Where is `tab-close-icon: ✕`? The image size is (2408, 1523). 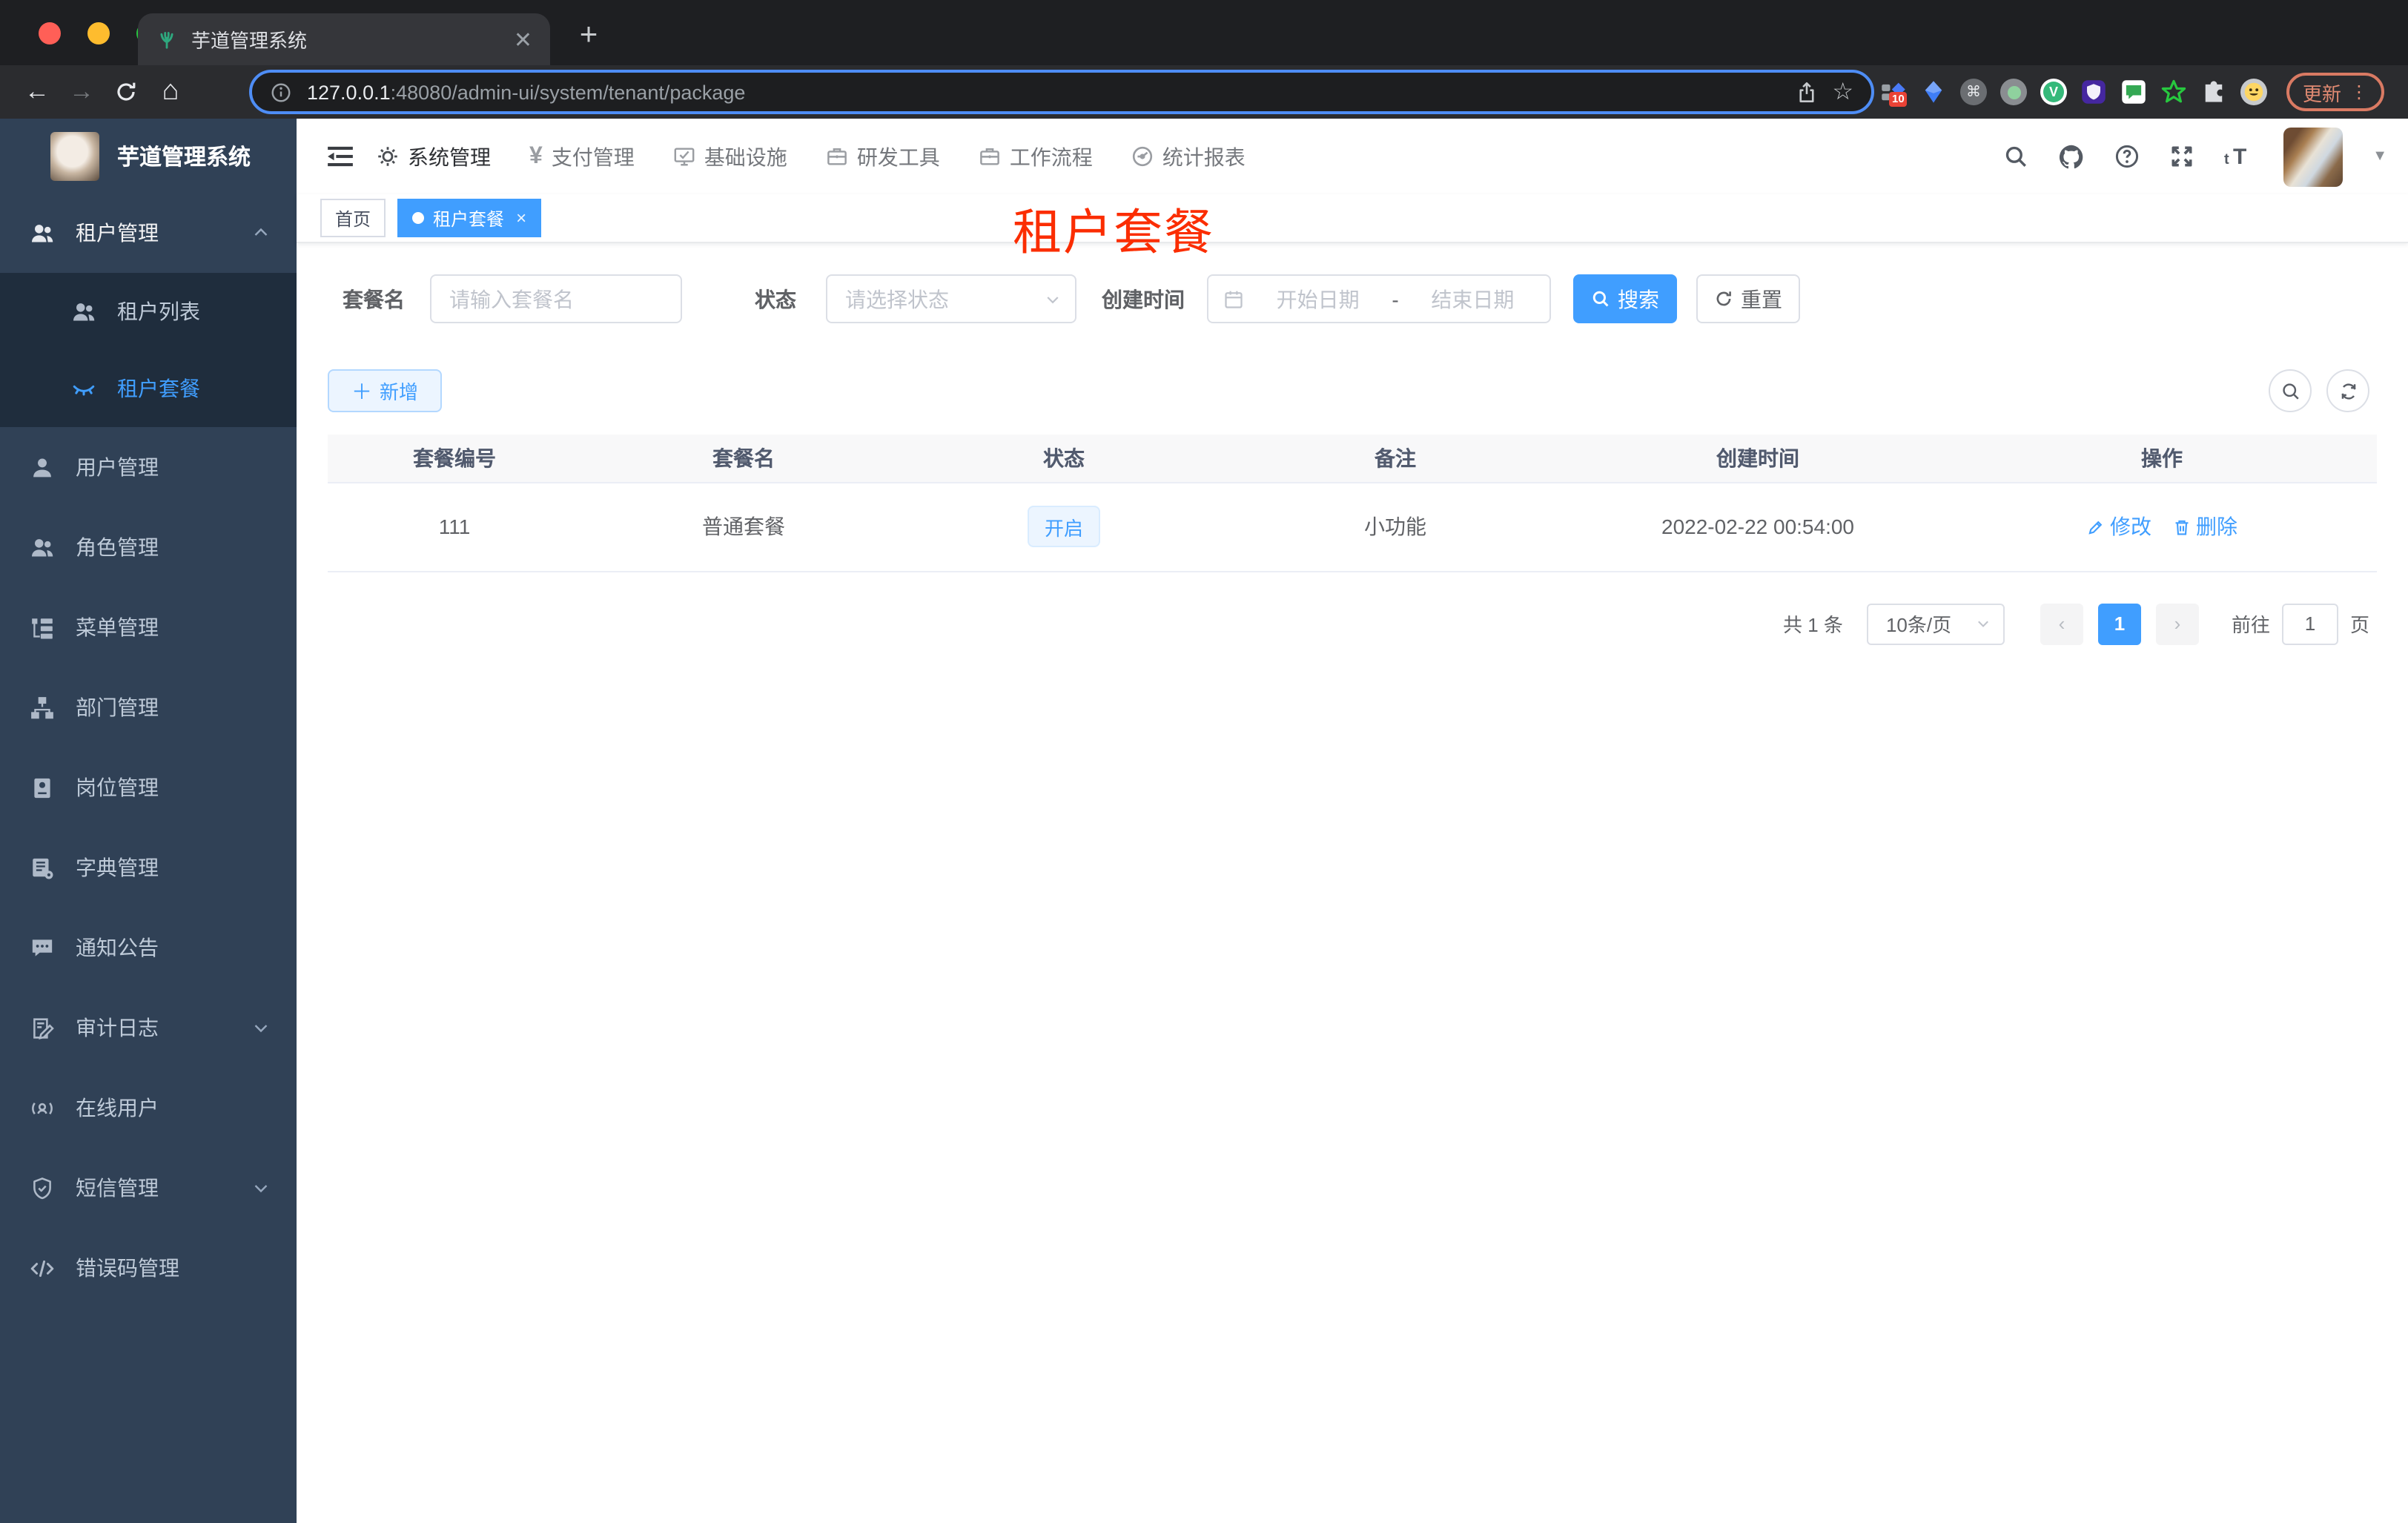
tab-close-icon: ✕ is located at coordinates (523, 39).